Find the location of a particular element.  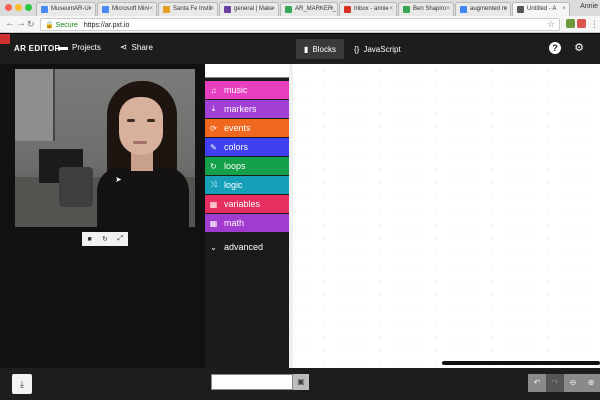

download-icon: ⤓ is located at coordinates (22, 384).